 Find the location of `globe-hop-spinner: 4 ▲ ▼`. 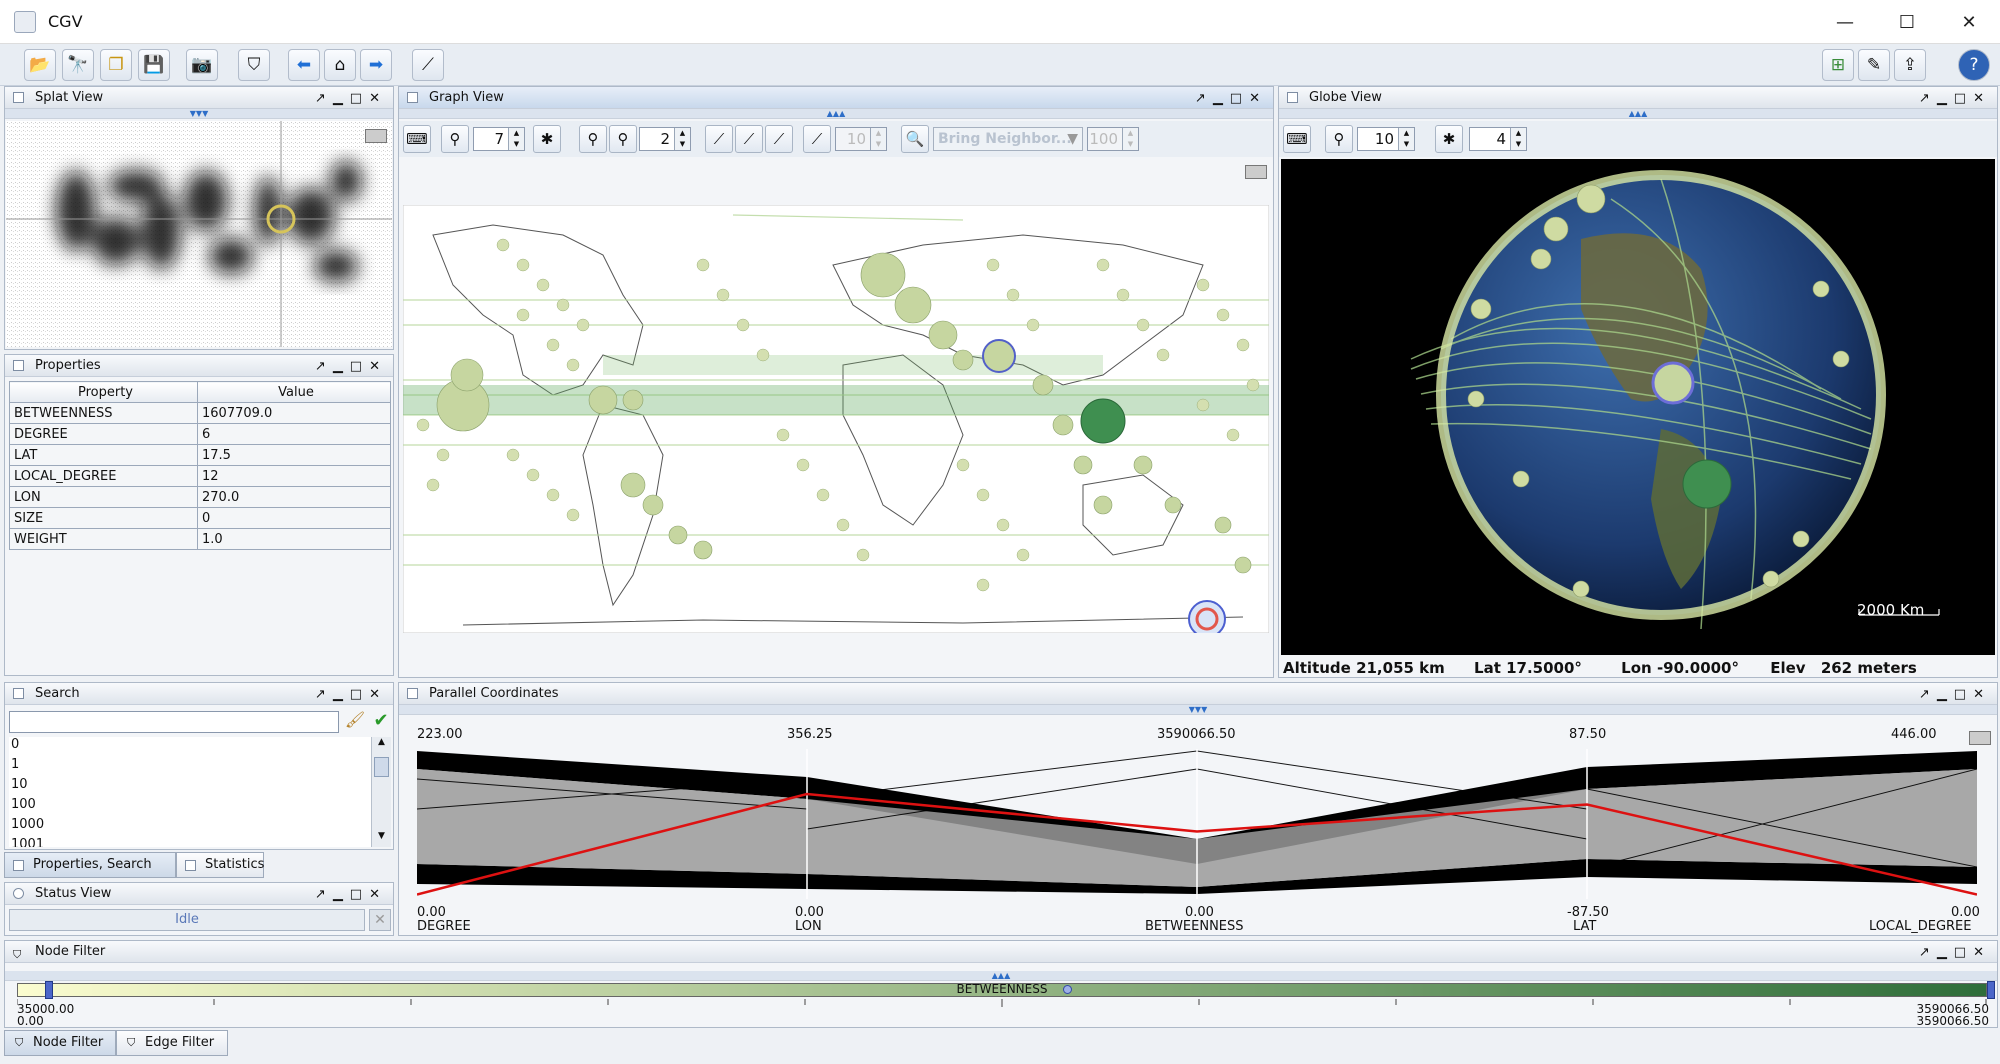

globe-hop-spinner: 4 ▲ ▼ is located at coordinates (1498, 139).